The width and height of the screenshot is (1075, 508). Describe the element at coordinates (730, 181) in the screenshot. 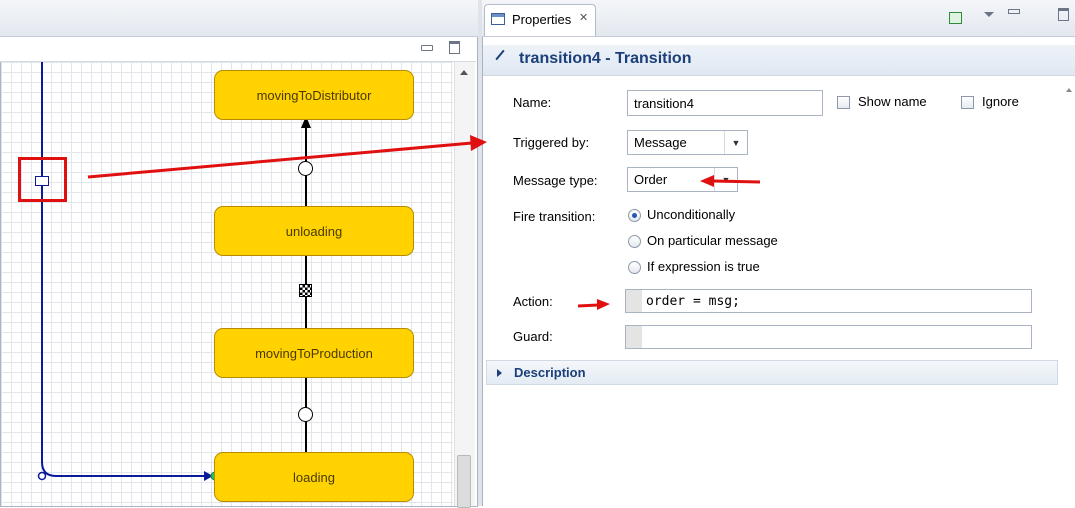

I see `annotation-arrow-message-type` at that location.